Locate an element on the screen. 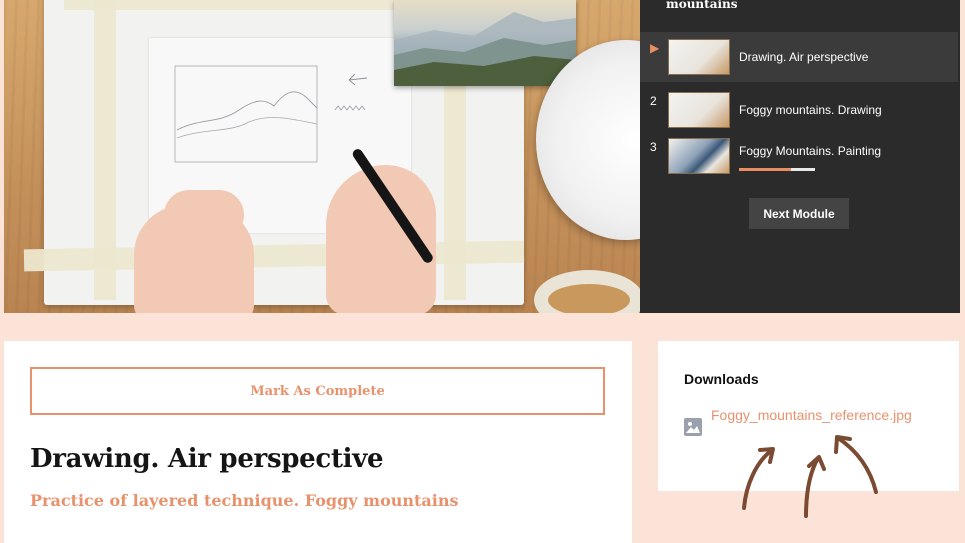 The height and width of the screenshot is (543, 965). reference-photo is located at coordinates (485, 43).